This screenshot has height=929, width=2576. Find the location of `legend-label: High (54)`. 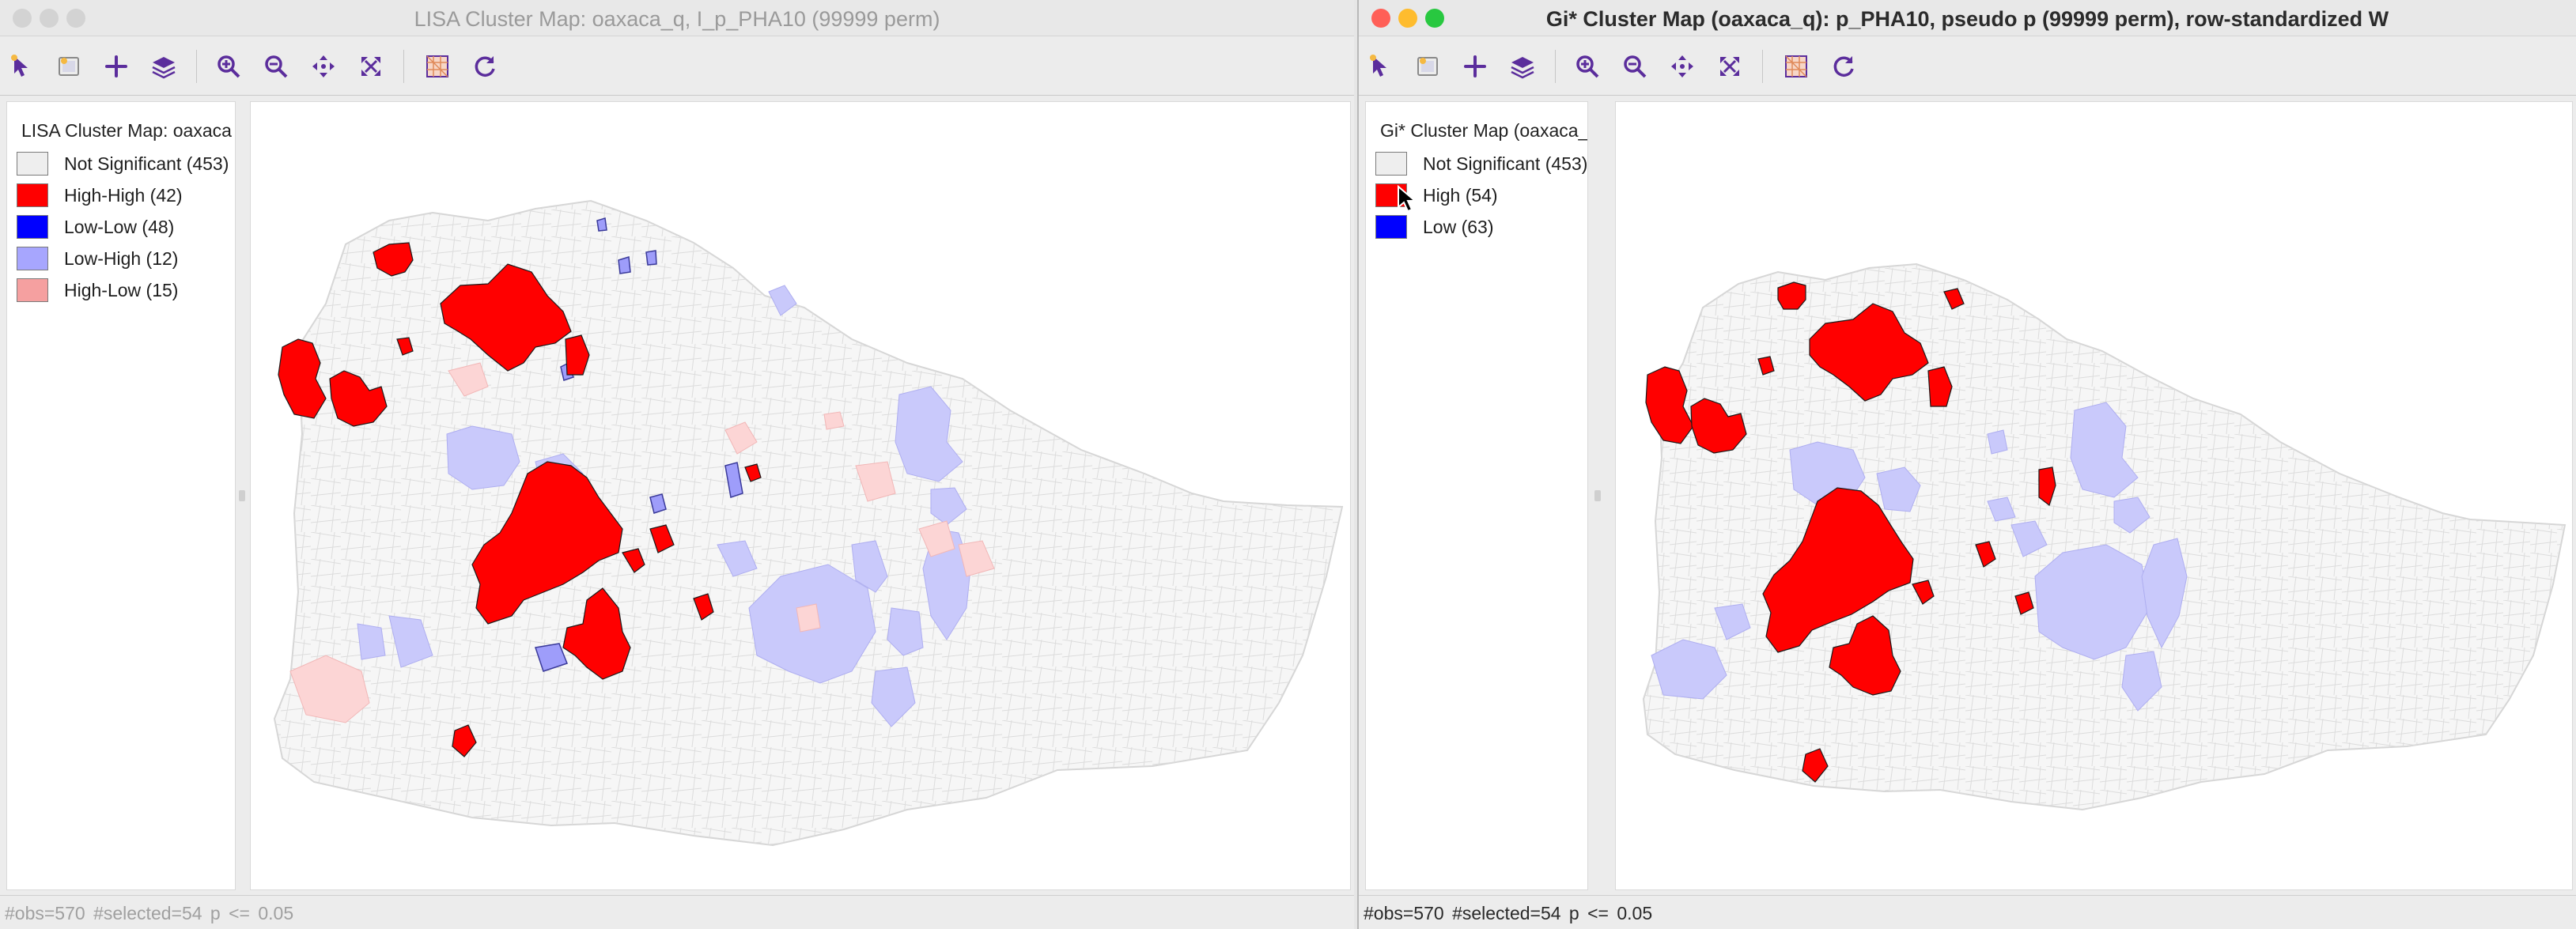

legend-label: High (54) is located at coordinates (1460, 195).